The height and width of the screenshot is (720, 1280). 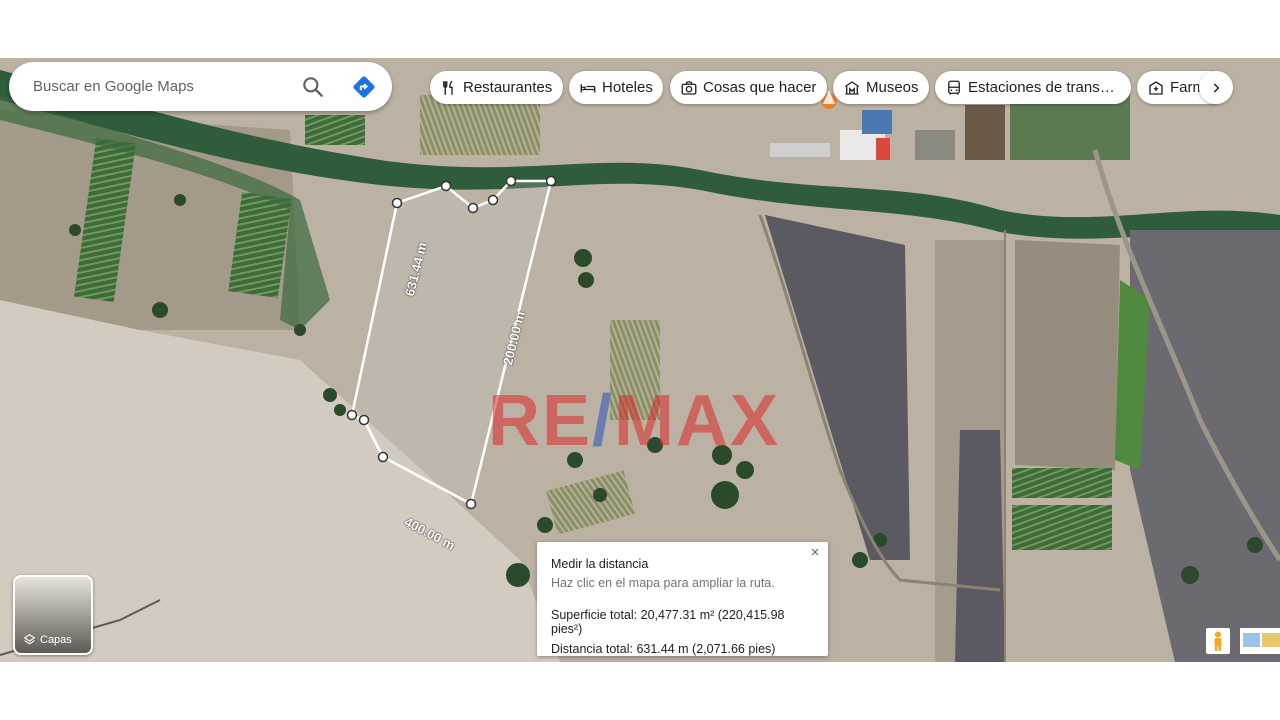 I want to click on pharmacy-icon, so click(x=1156, y=87).